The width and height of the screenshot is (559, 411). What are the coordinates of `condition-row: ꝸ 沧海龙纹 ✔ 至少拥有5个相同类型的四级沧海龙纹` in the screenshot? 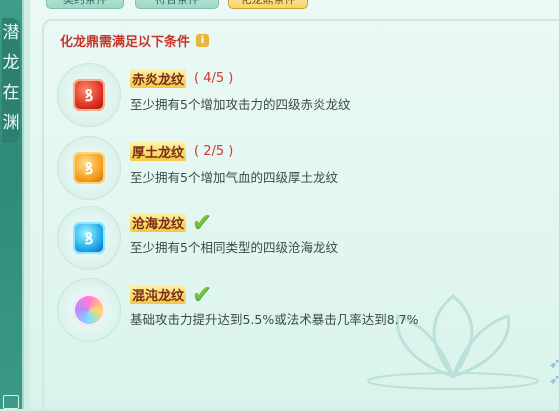 It's located at (302, 240).